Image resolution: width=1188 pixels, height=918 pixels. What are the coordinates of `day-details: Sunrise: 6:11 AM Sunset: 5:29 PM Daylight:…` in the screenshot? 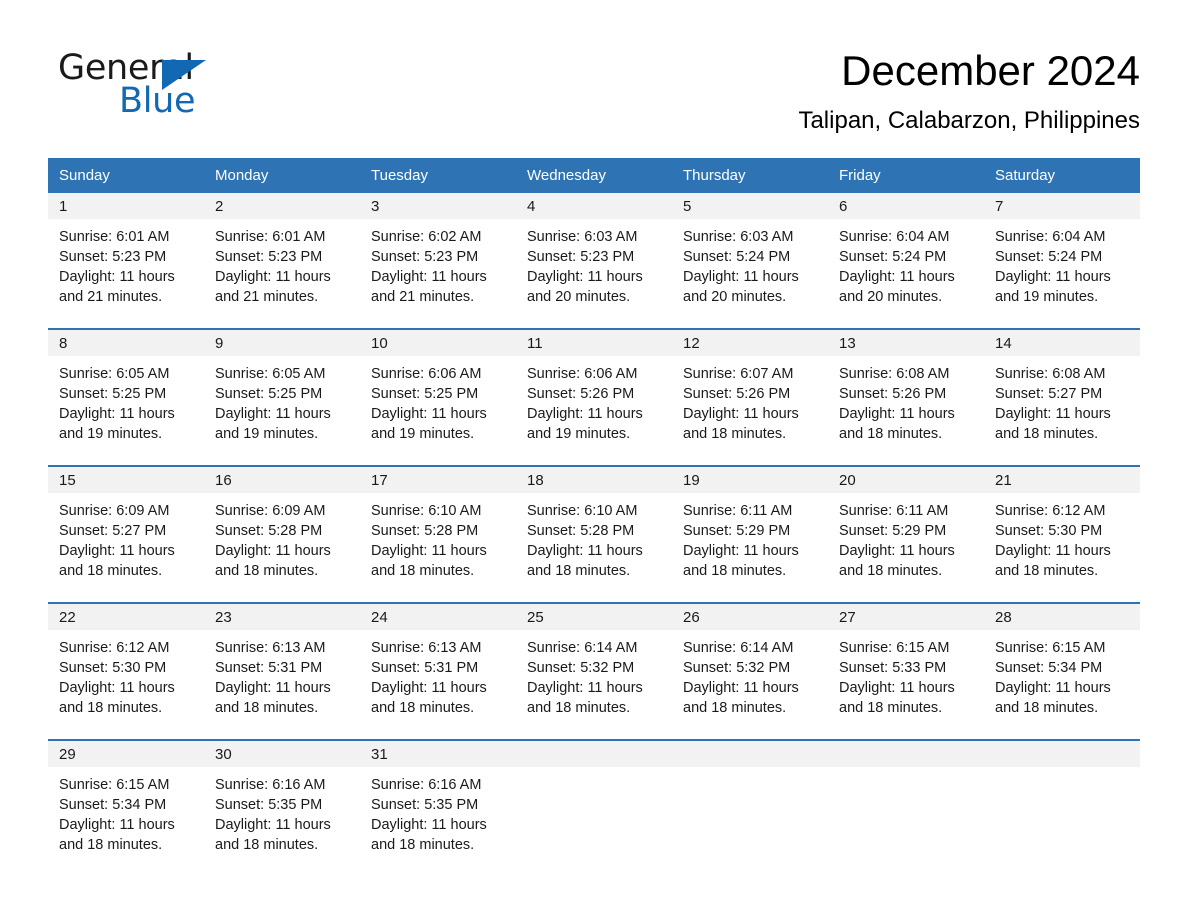 It's located at (906, 537).